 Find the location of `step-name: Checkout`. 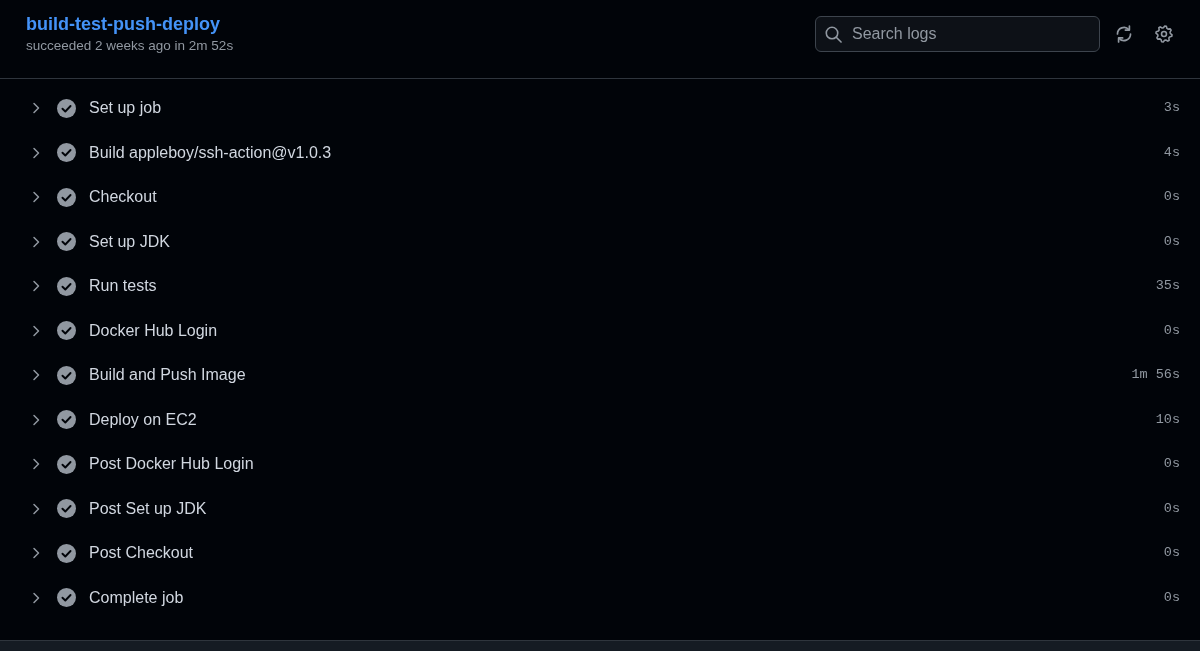

step-name: Checkout is located at coordinates (123, 197).